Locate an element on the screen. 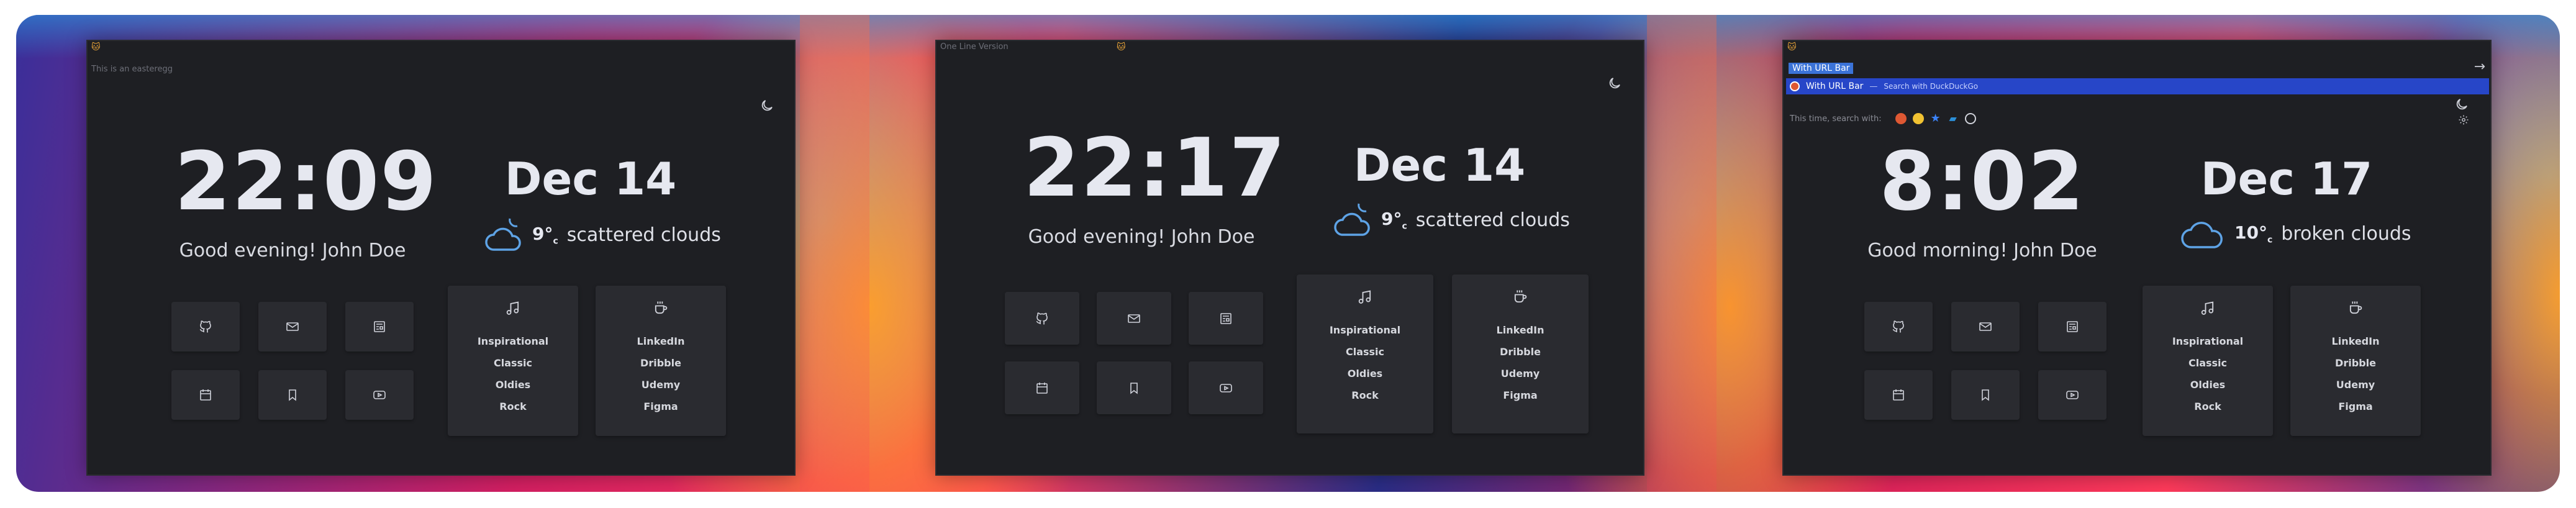  star-icon: ★ is located at coordinates (1935, 118).